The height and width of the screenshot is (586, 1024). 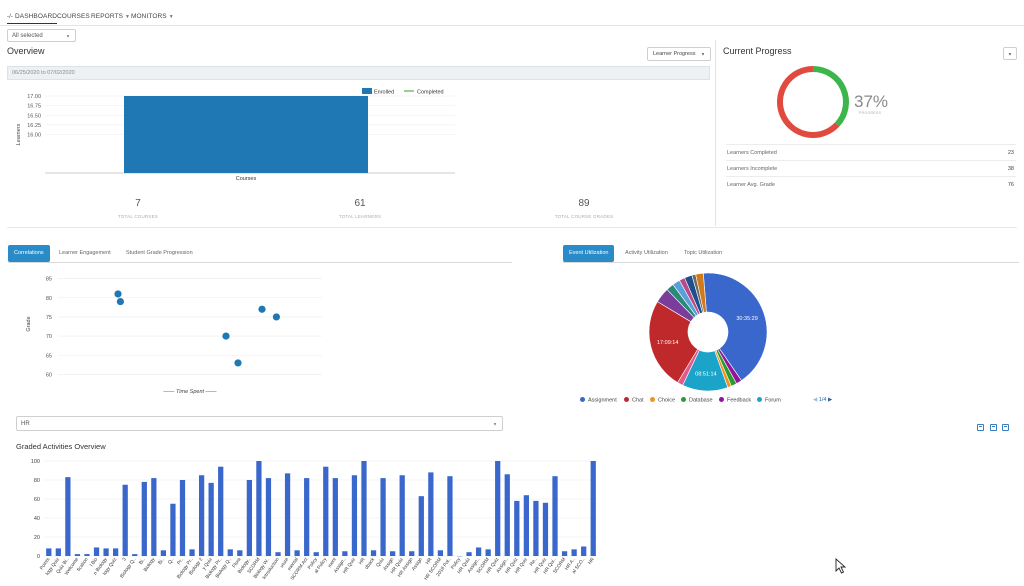 I want to click on y-tick-label: 60, so click(x=49, y=375).